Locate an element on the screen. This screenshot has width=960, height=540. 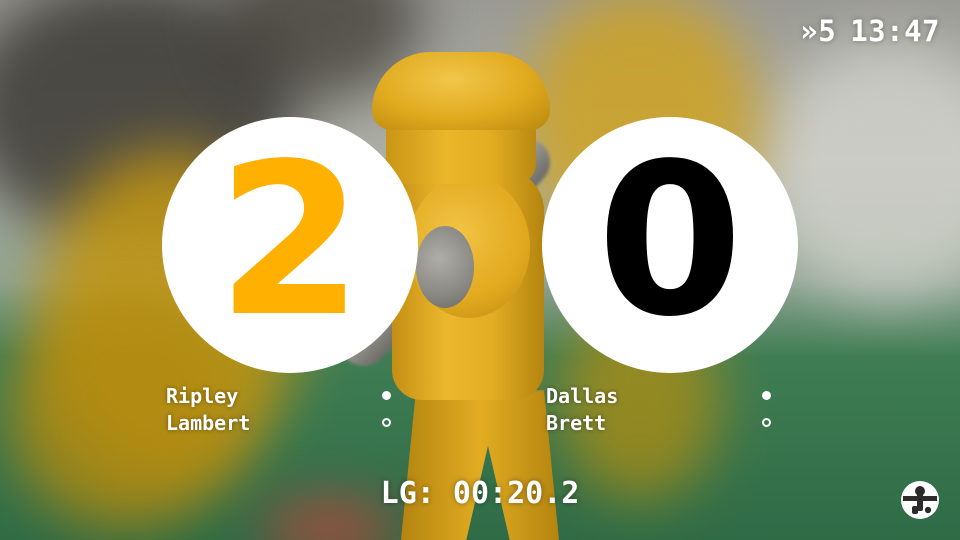
right-score-value: 0 is located at coordinates (670, 240).